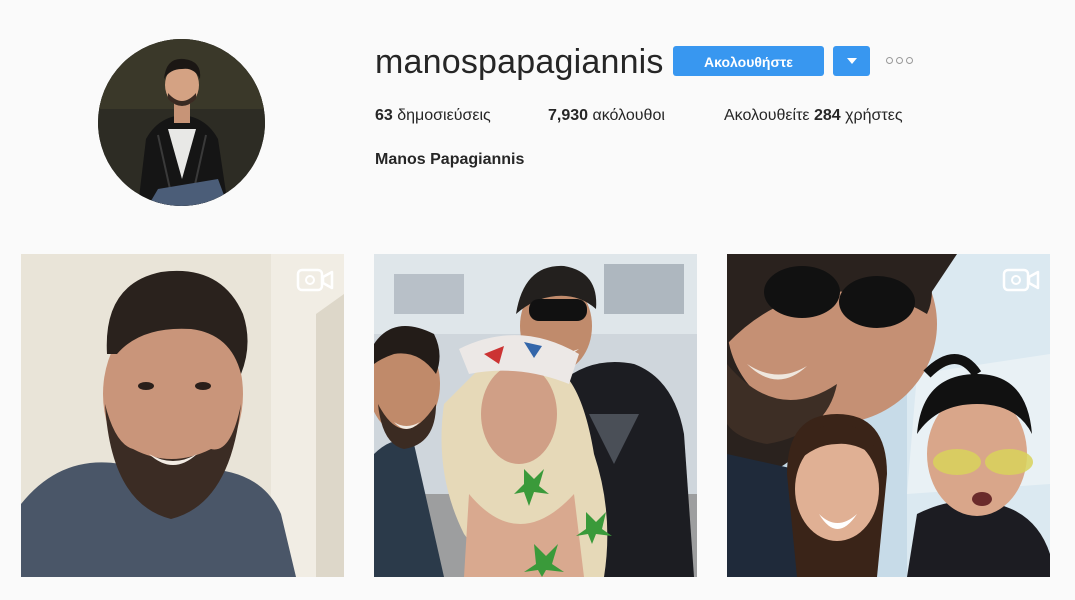 This screenshot has height=600, width=1075. Describe the element at coordinates (827, 115) in the screenshot. I see `following-count: 284` at that location.